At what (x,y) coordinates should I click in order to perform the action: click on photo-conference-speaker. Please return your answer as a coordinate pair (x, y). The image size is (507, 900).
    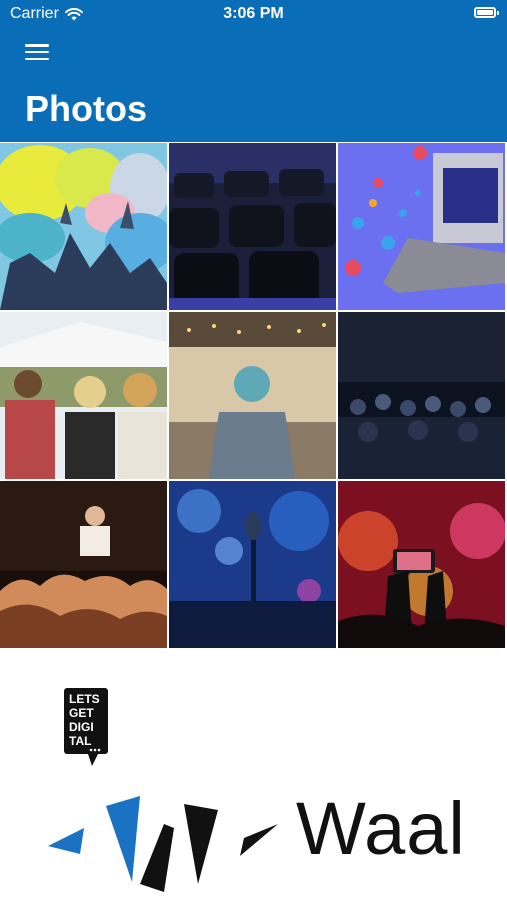
    Looking at the image, I should click on (252, 395).